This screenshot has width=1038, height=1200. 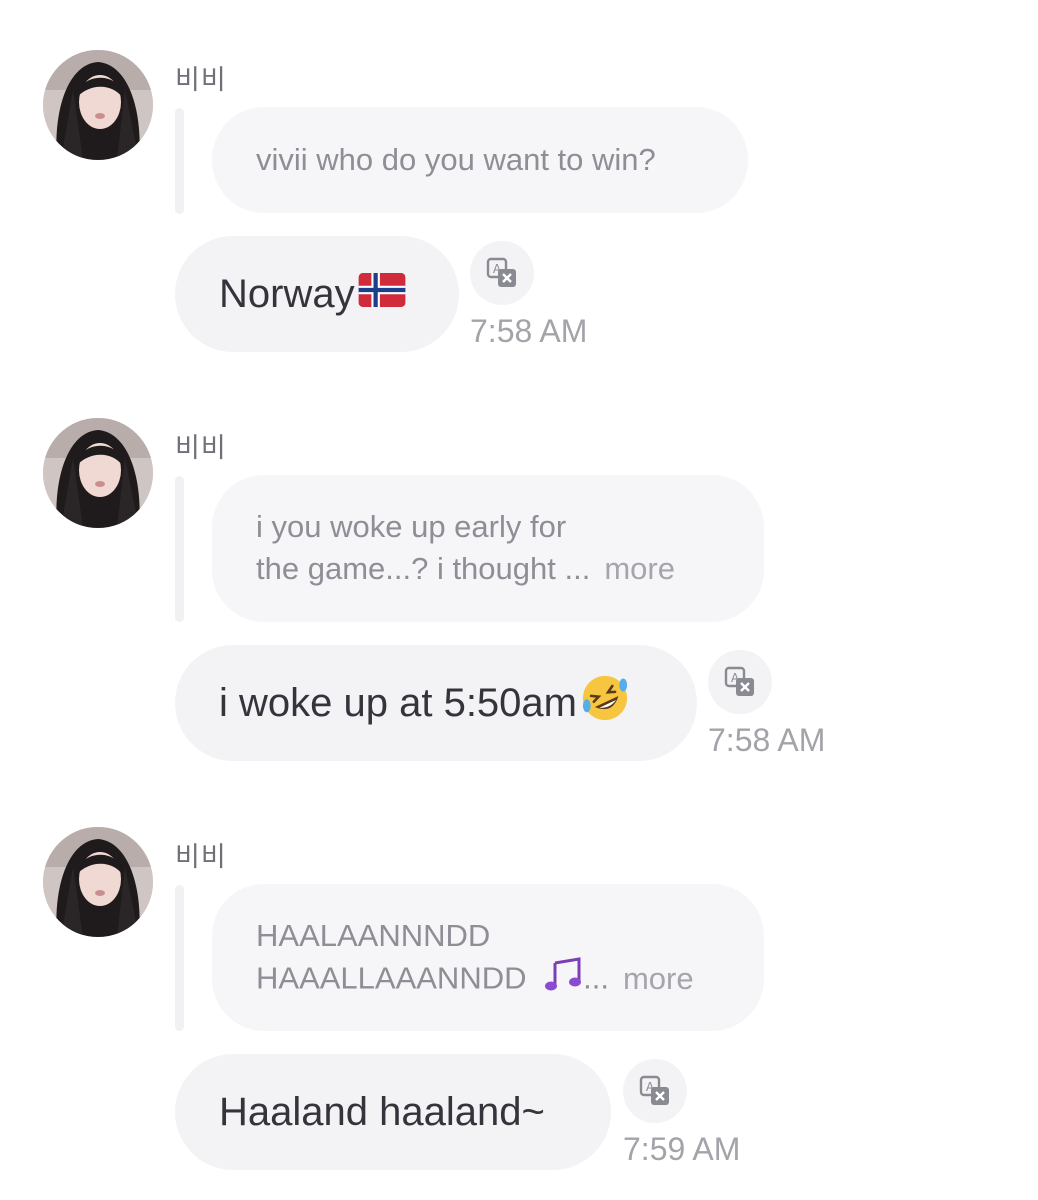 I want to click on rofl-face-icon, so click(x=605, y=703).